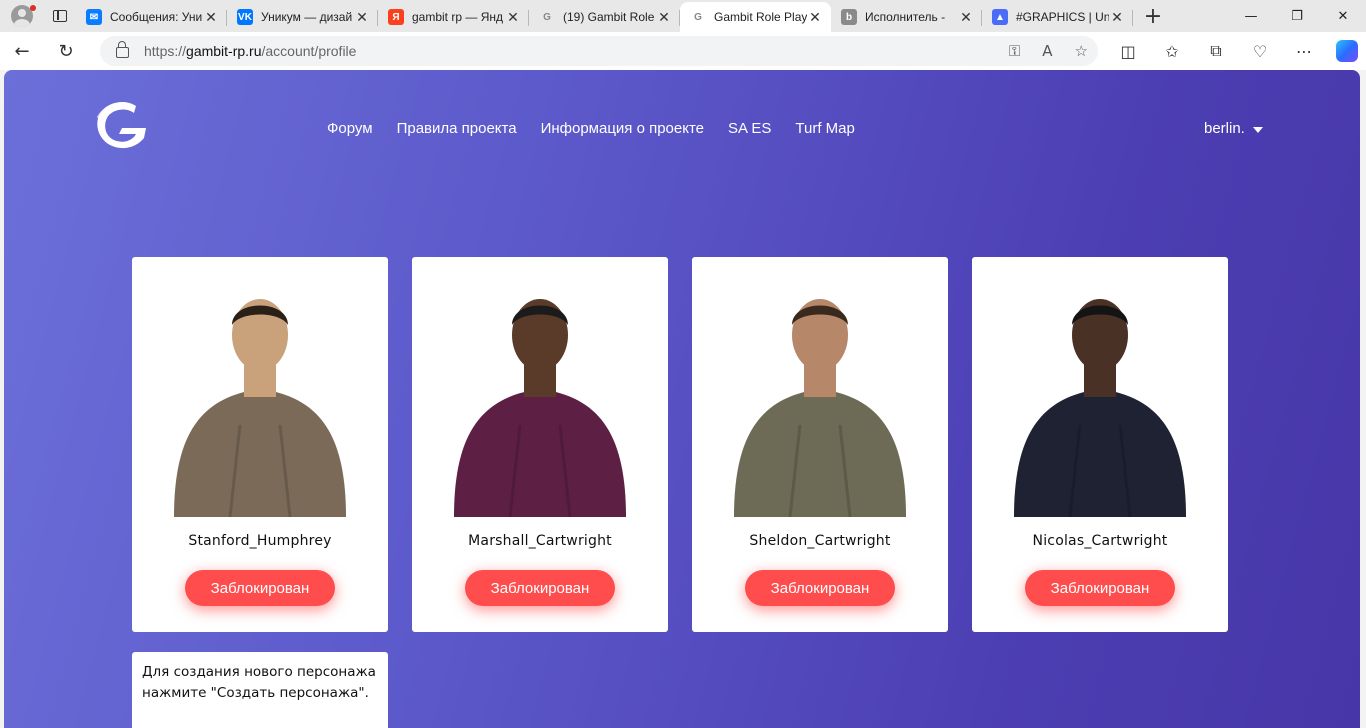 This screenshot has height=728, width=1366. I want to click on tab-title: Исполнитель -, so click(905, 17).